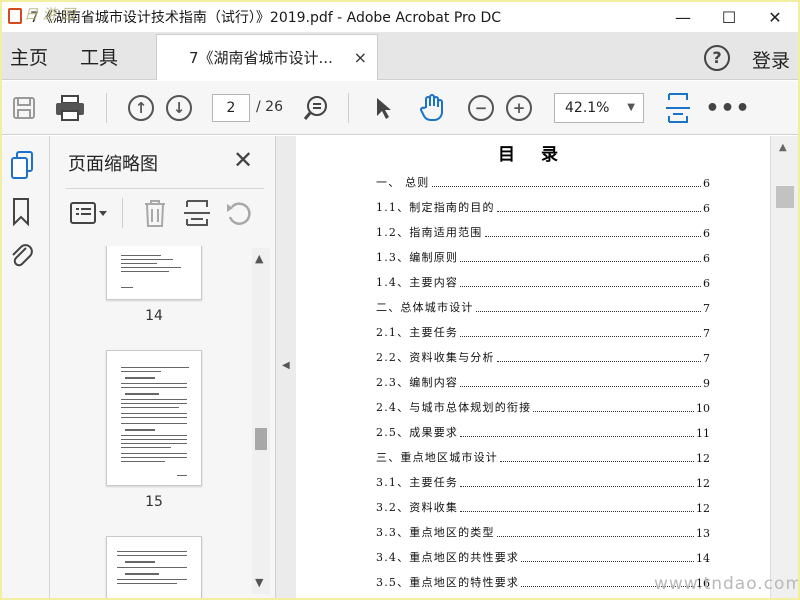 Image resolution: width=800 pixels, height=600 pixels. I want to click on toc-entry: 一、 总则 6, so click(543, 182).